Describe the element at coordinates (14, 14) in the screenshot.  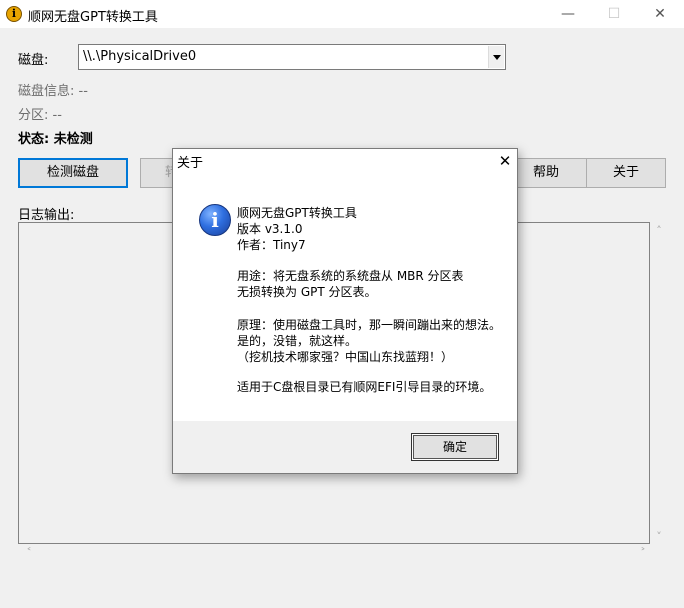
I see `app-info-icon: i` at that location.